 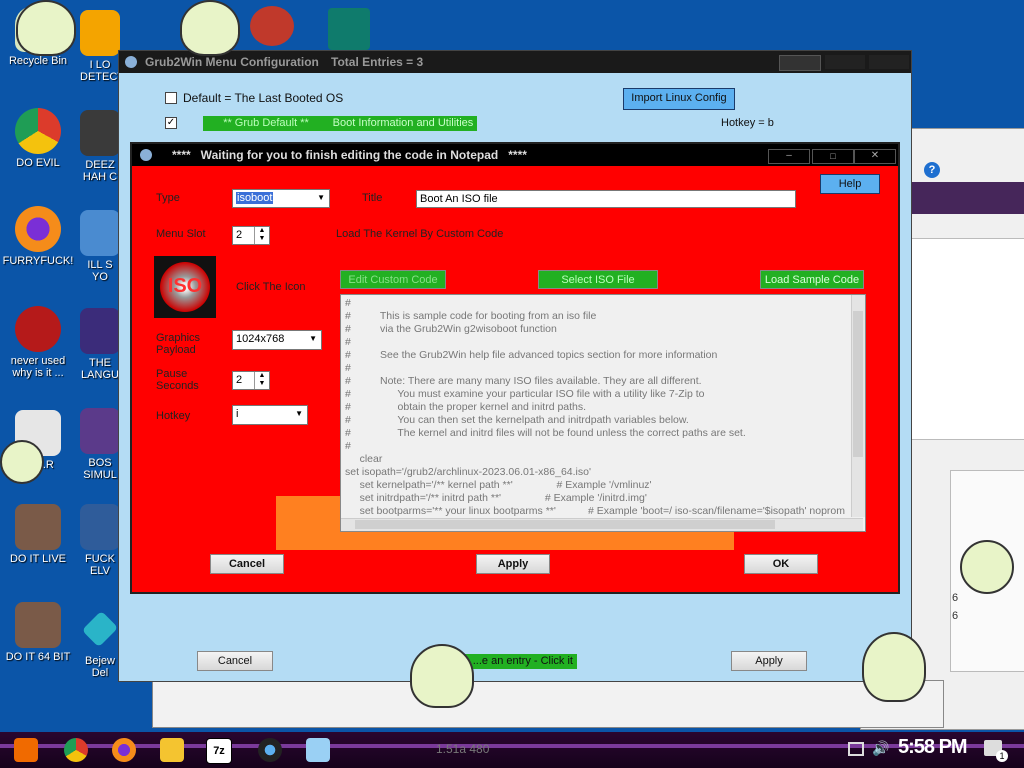 I want to click on default-checkbox, so click(x=171, y=98).